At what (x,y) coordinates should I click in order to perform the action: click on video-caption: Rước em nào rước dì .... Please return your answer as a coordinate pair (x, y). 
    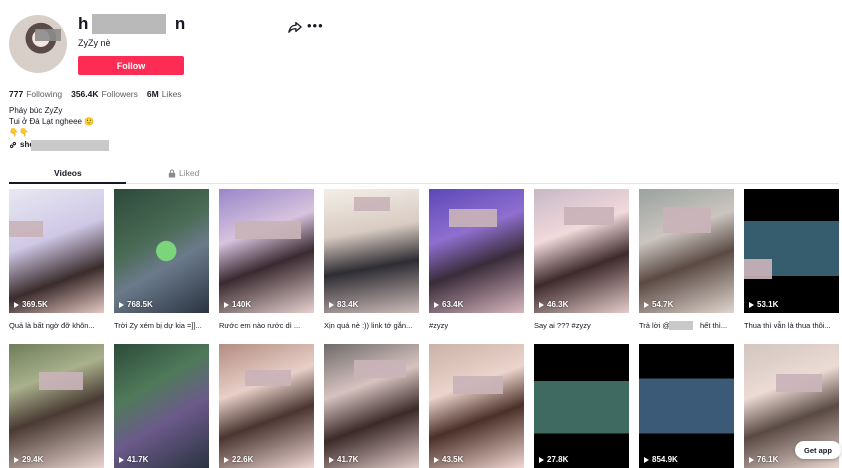
    Looking at the image, I should click on (266, 325).